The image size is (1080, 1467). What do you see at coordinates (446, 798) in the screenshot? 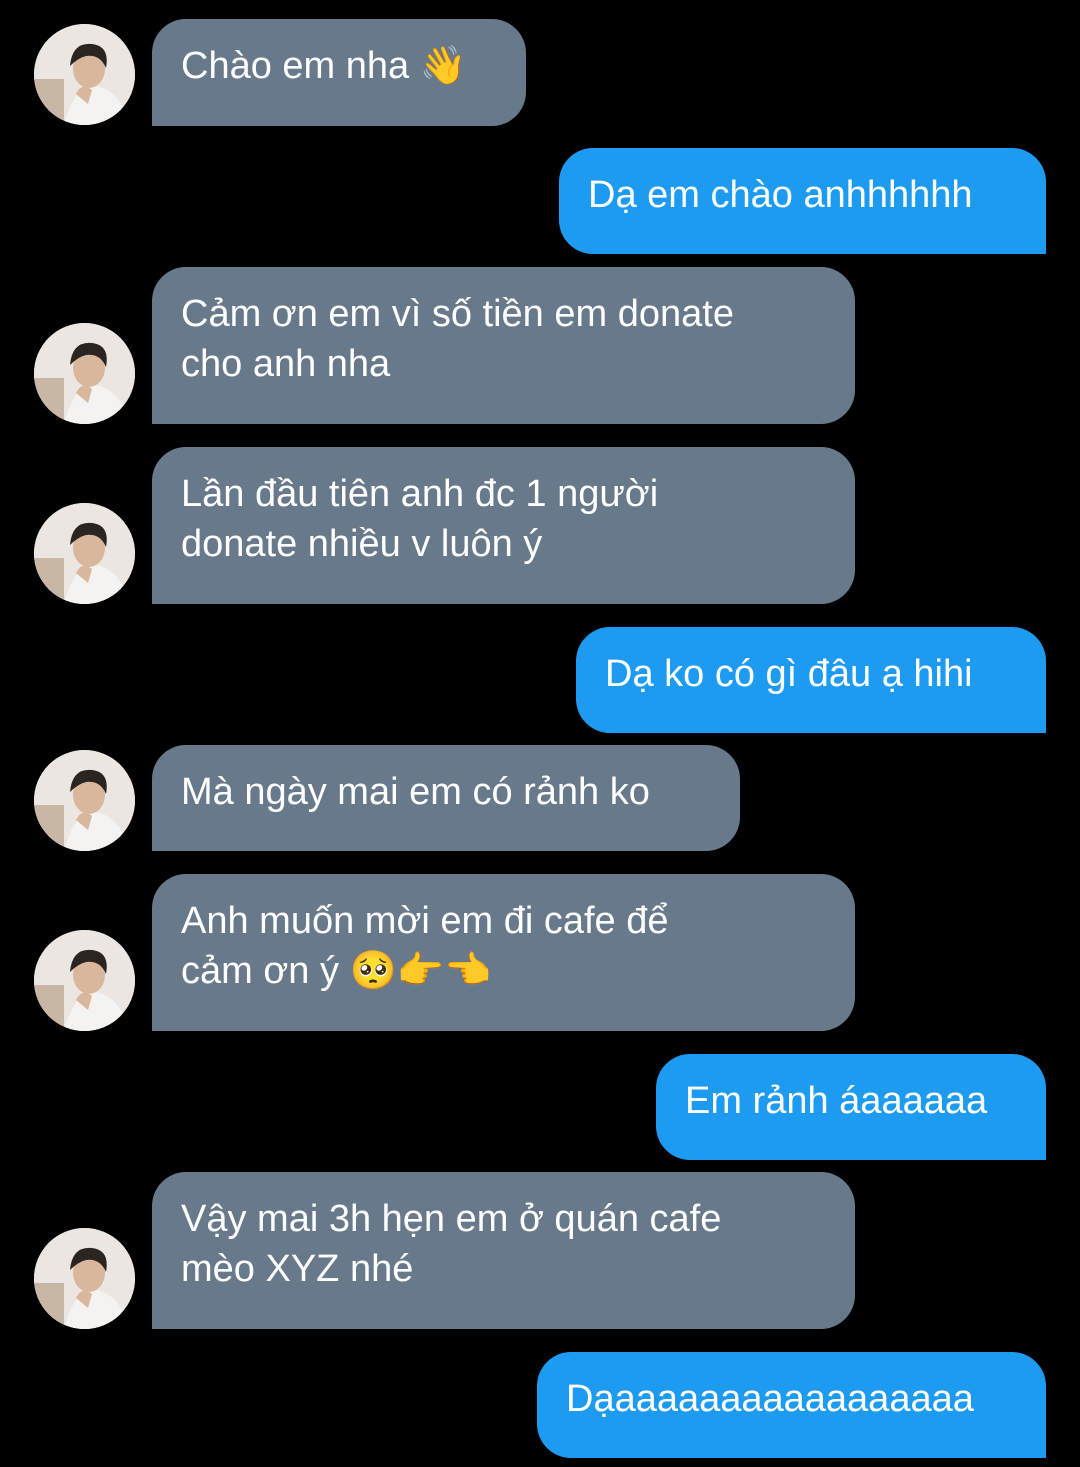
I see `message-bubble: Mà ngày mai em có rảnh ko` at bounding box center [446, 798].